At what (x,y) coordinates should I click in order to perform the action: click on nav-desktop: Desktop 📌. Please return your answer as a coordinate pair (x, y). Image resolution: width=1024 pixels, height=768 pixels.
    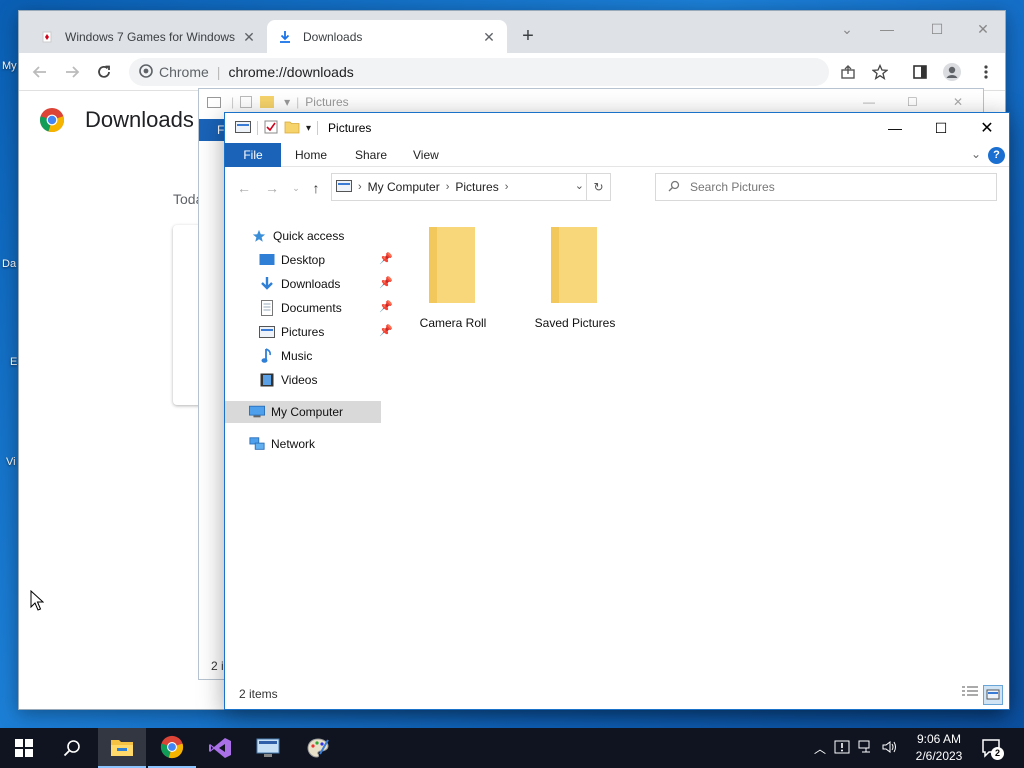
    Looking at the image, I should click on (326, 260).